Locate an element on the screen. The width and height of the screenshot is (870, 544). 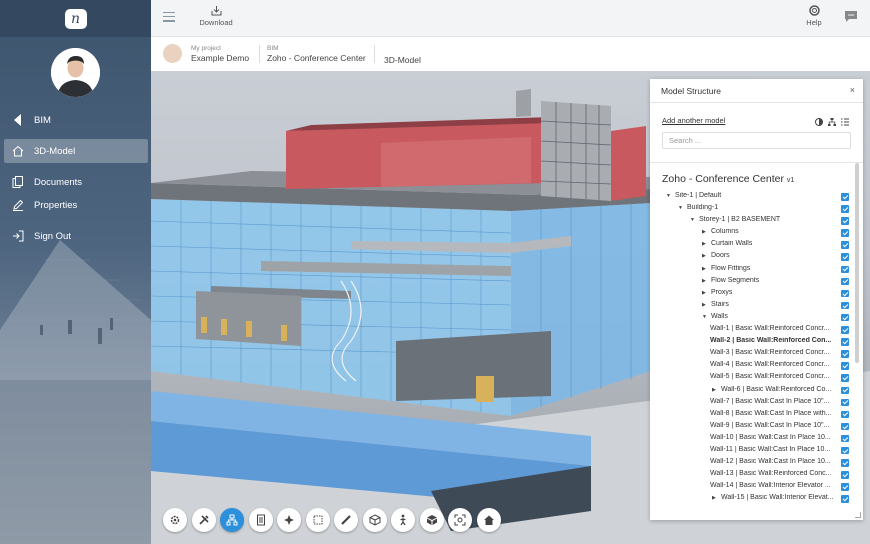
tree-row: ▶ Flow Fittings is located at coordinates (752, 270).